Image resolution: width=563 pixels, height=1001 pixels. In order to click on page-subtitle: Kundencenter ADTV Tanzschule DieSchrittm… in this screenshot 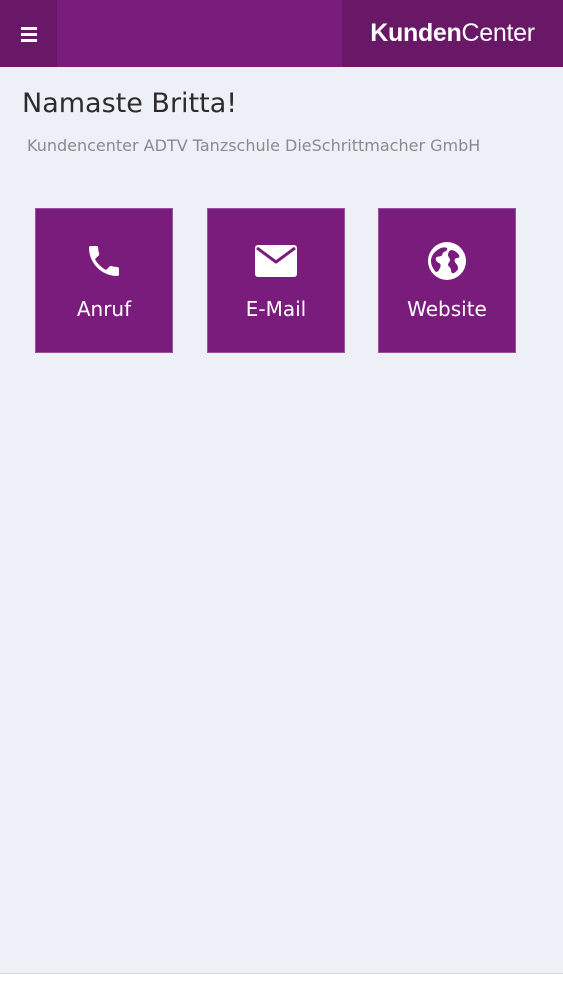, I will do `click(254, 145)`.